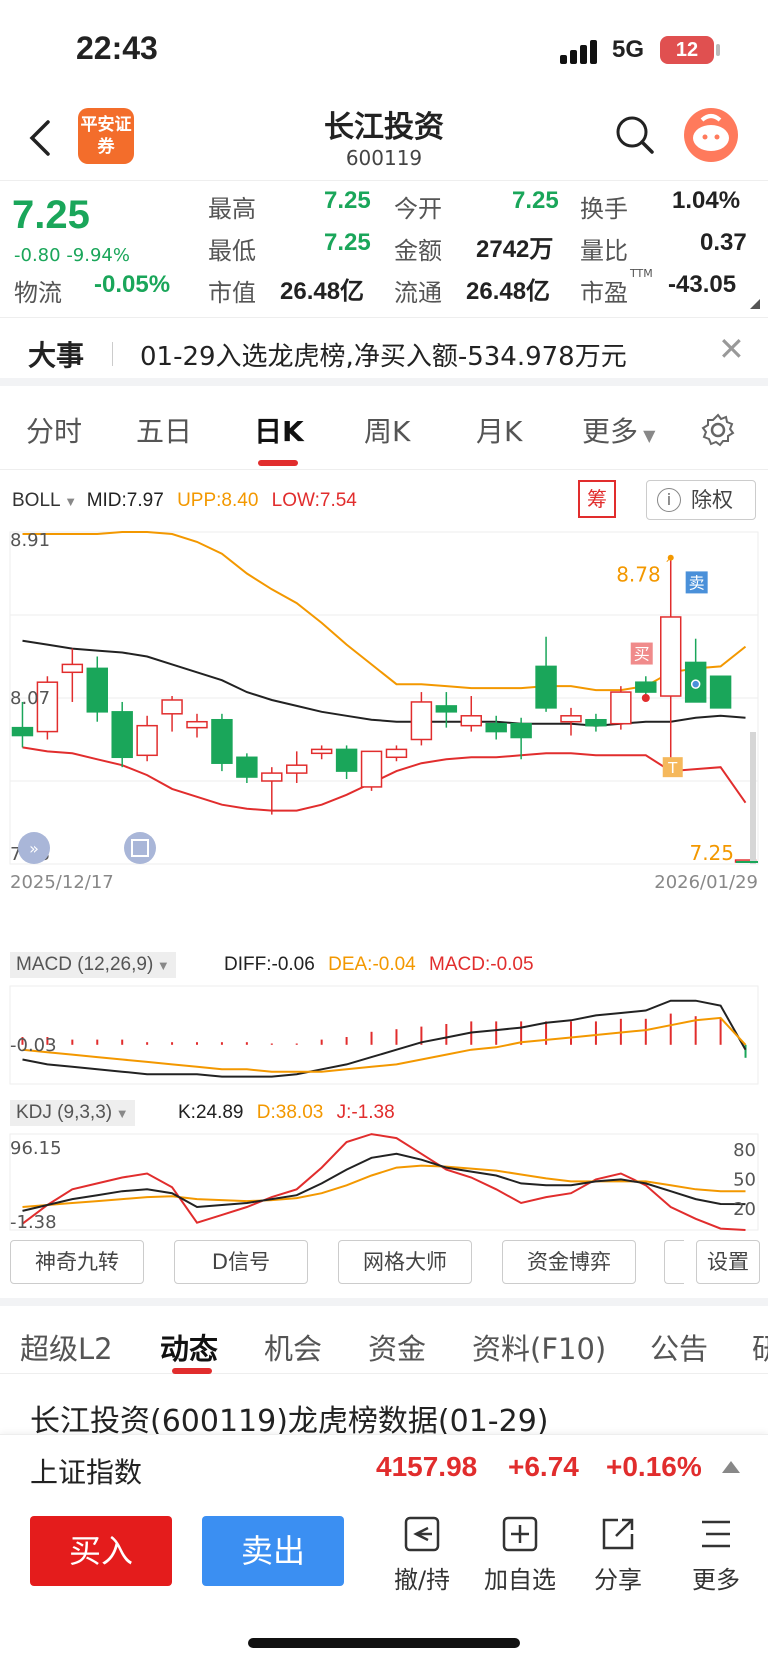 The image size is (768, 1663). What do you see at coordinates (744, 1179) in the screenshot?
I see `kdj-50-label: 50` at bounding box center [744, 1179].